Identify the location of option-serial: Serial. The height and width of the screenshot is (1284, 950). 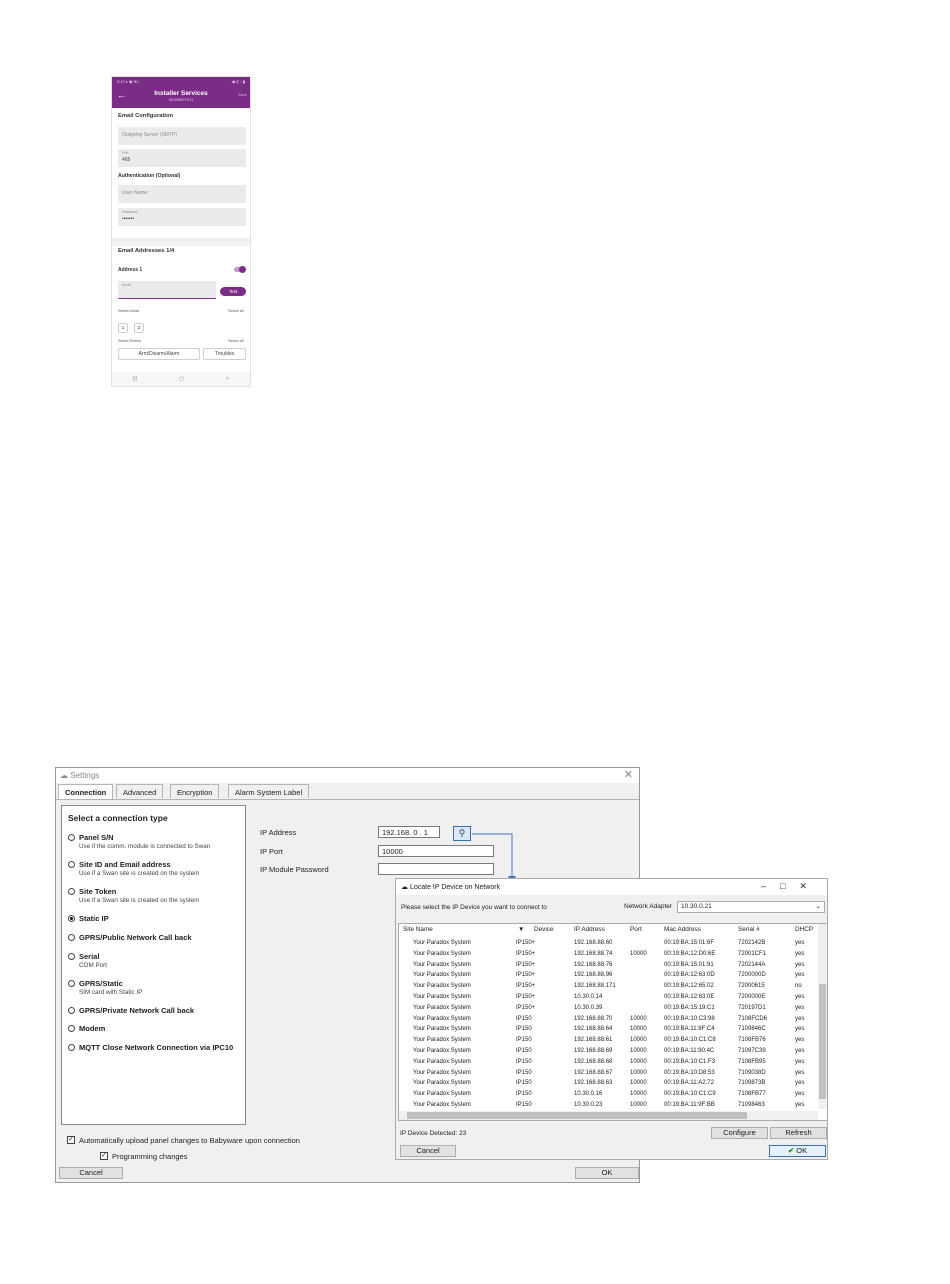
(89, 956).